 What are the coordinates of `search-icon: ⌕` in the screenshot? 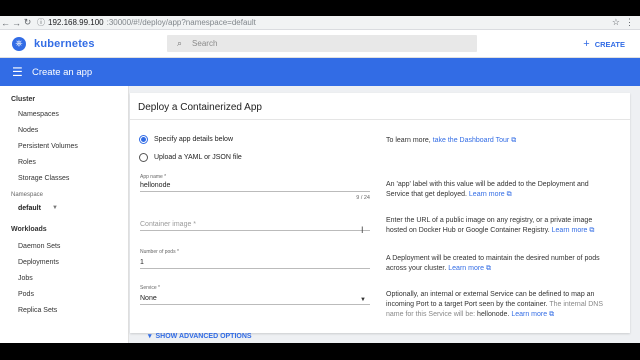 It's located at (180, 43).